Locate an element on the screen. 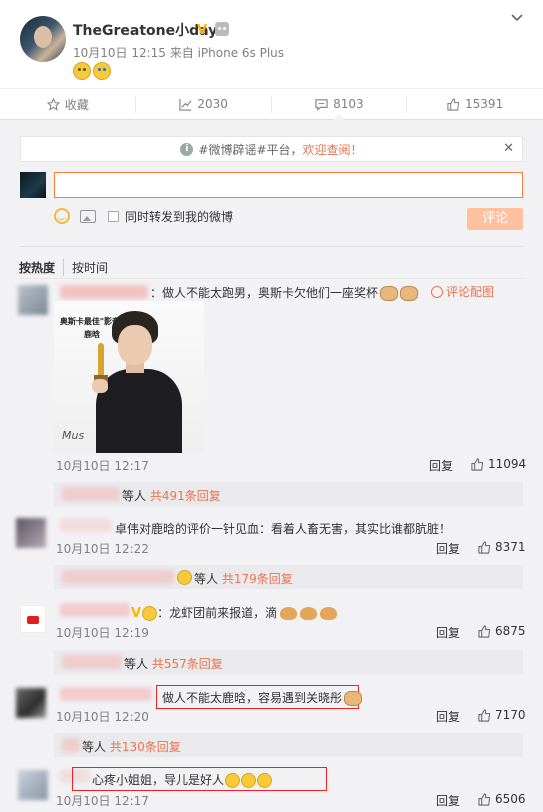 Image resolution: width=543 pixels, height=812 pixels. comment-like-button: 6506 is located at coordinates (502, 799).